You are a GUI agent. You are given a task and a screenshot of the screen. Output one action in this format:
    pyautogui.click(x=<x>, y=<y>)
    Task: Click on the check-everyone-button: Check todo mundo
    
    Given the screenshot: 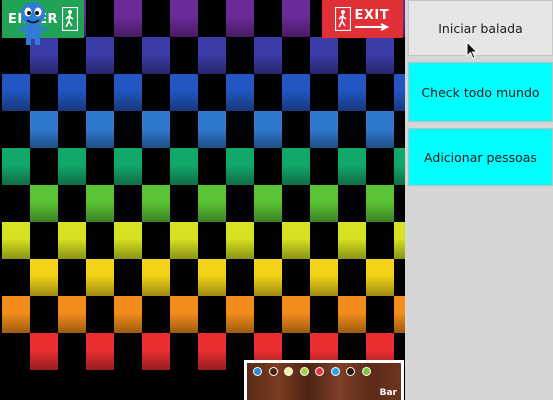 What is the action you would take?
    pyautogui.click(x=480, y=92)
    